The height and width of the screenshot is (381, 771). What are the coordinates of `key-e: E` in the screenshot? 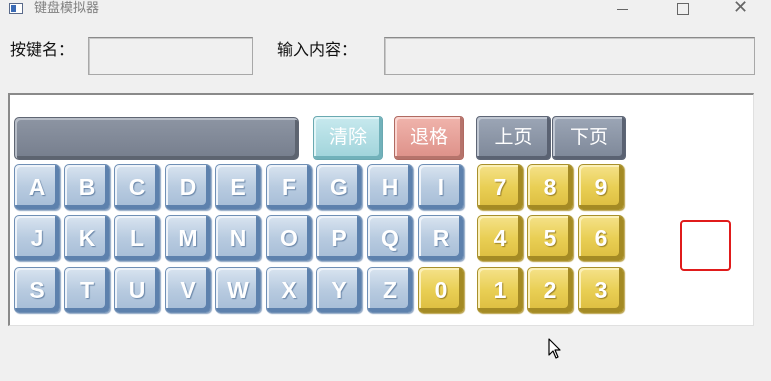 It's located at (238, 187).